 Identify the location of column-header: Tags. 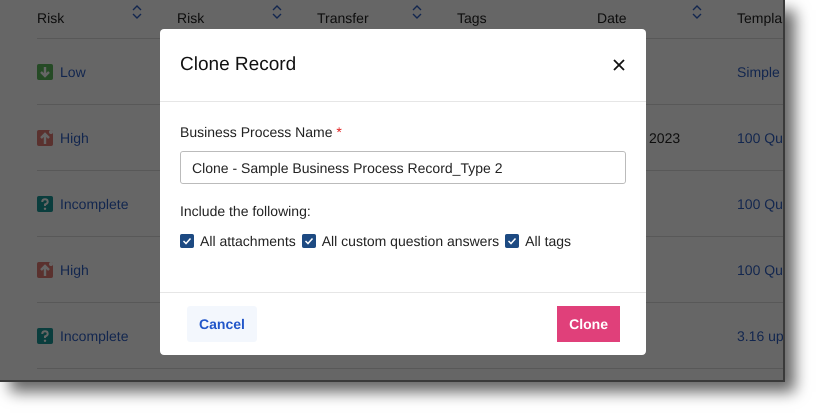
(472, 18).